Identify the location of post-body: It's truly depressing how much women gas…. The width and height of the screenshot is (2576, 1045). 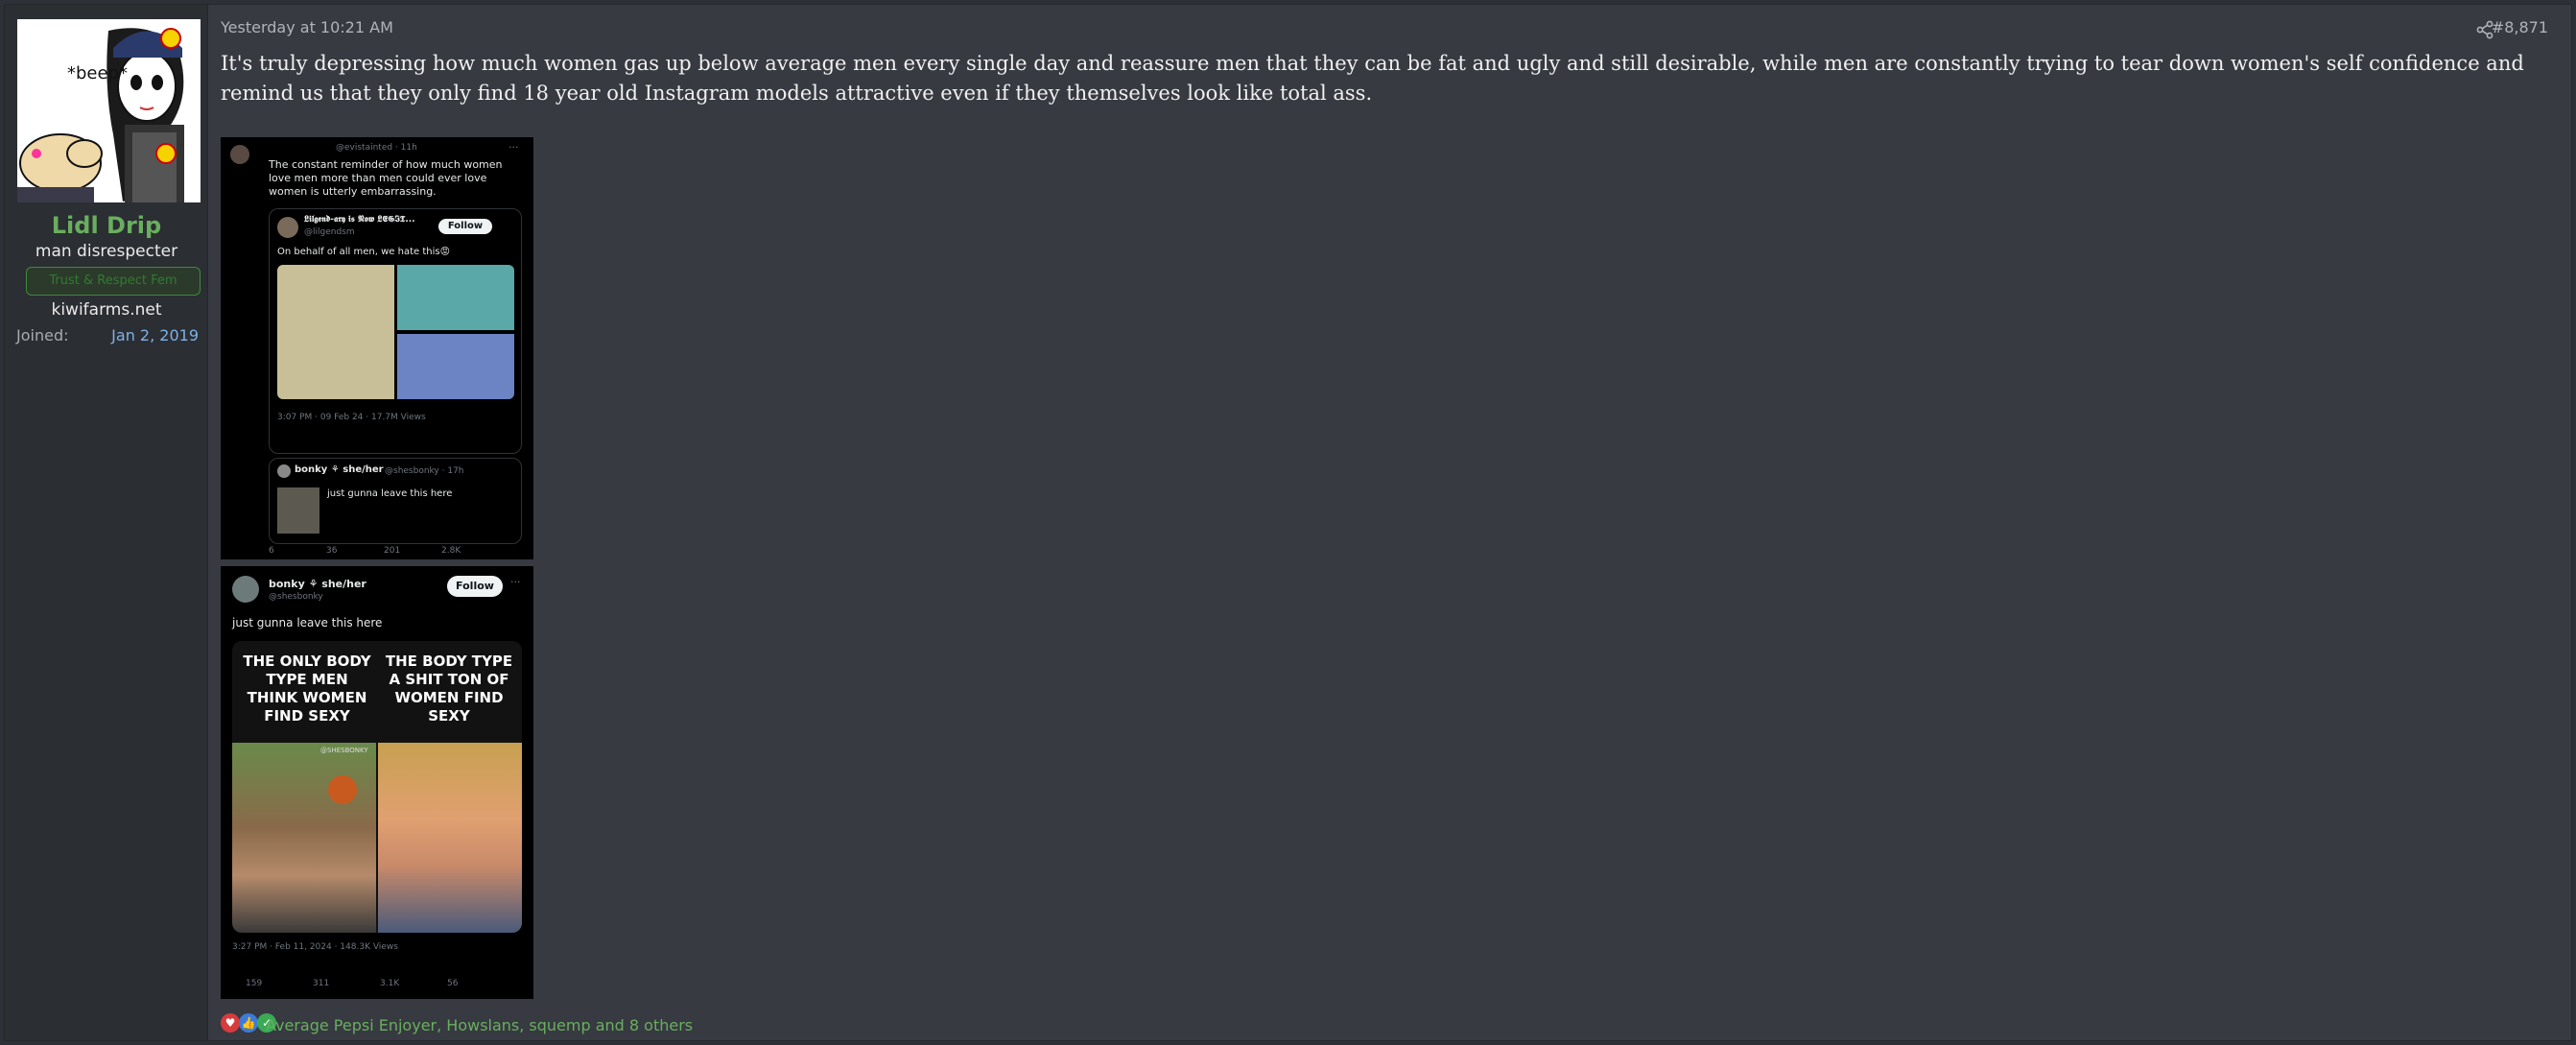
(1372, 78).